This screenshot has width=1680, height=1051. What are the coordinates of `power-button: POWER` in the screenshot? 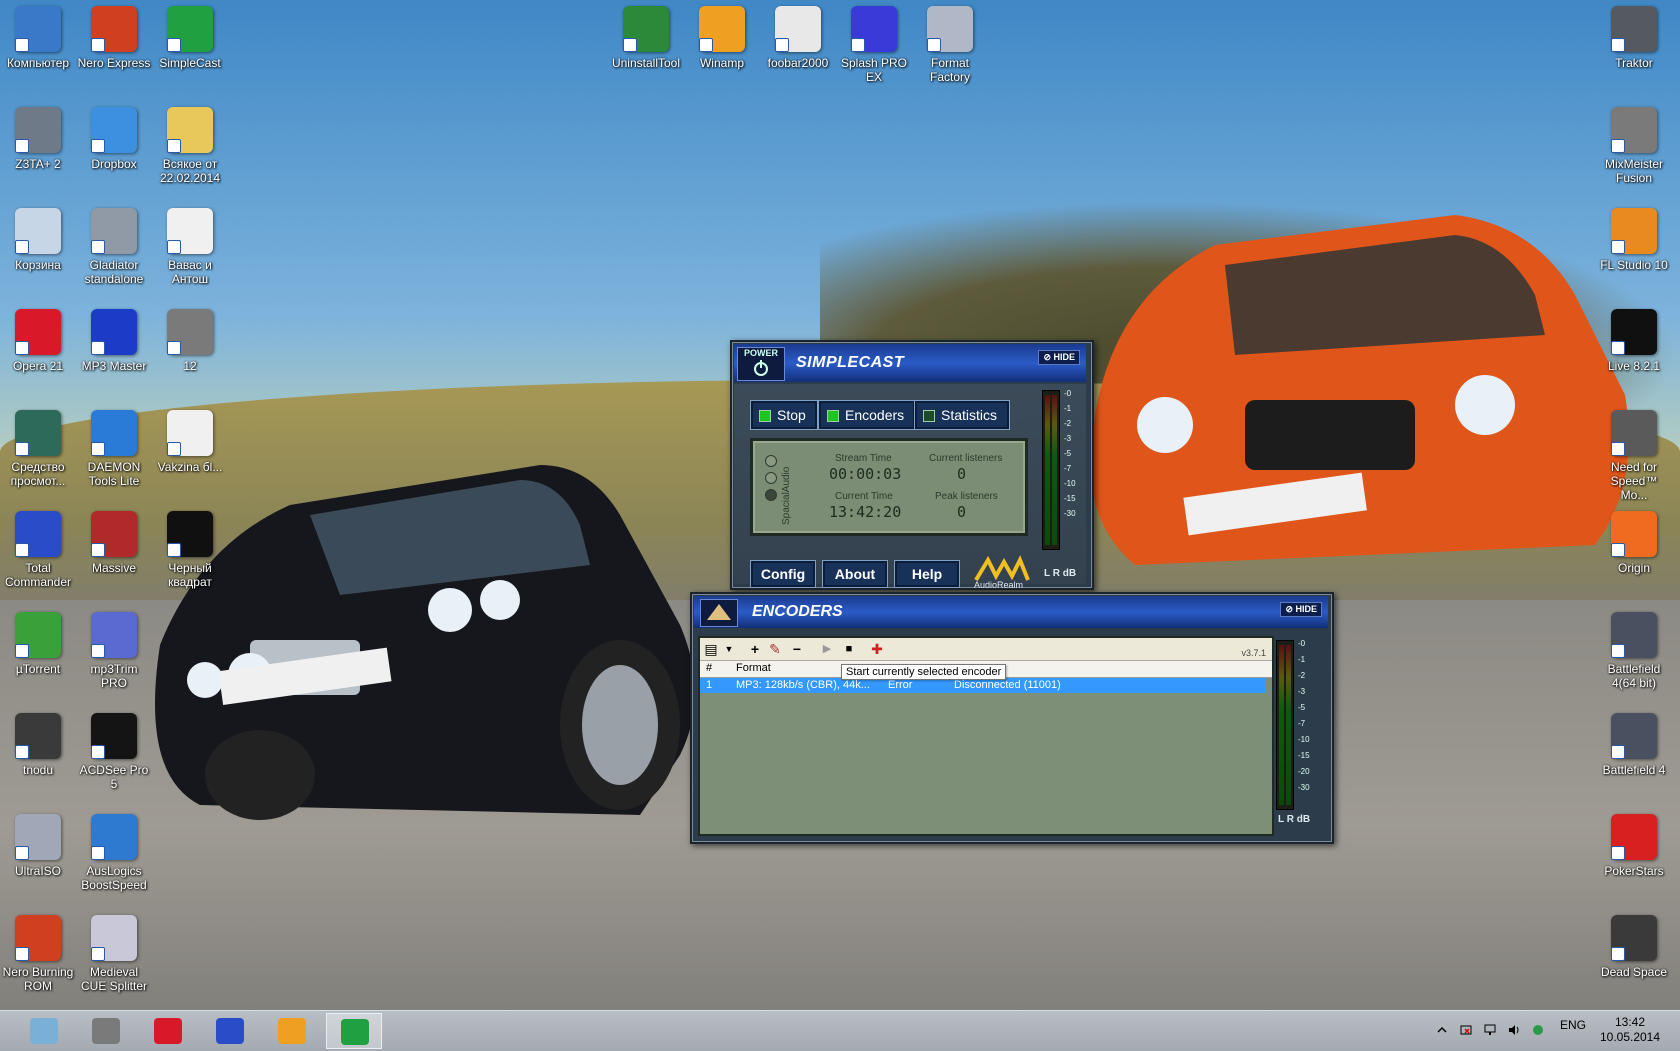 It's located at (761, 364).